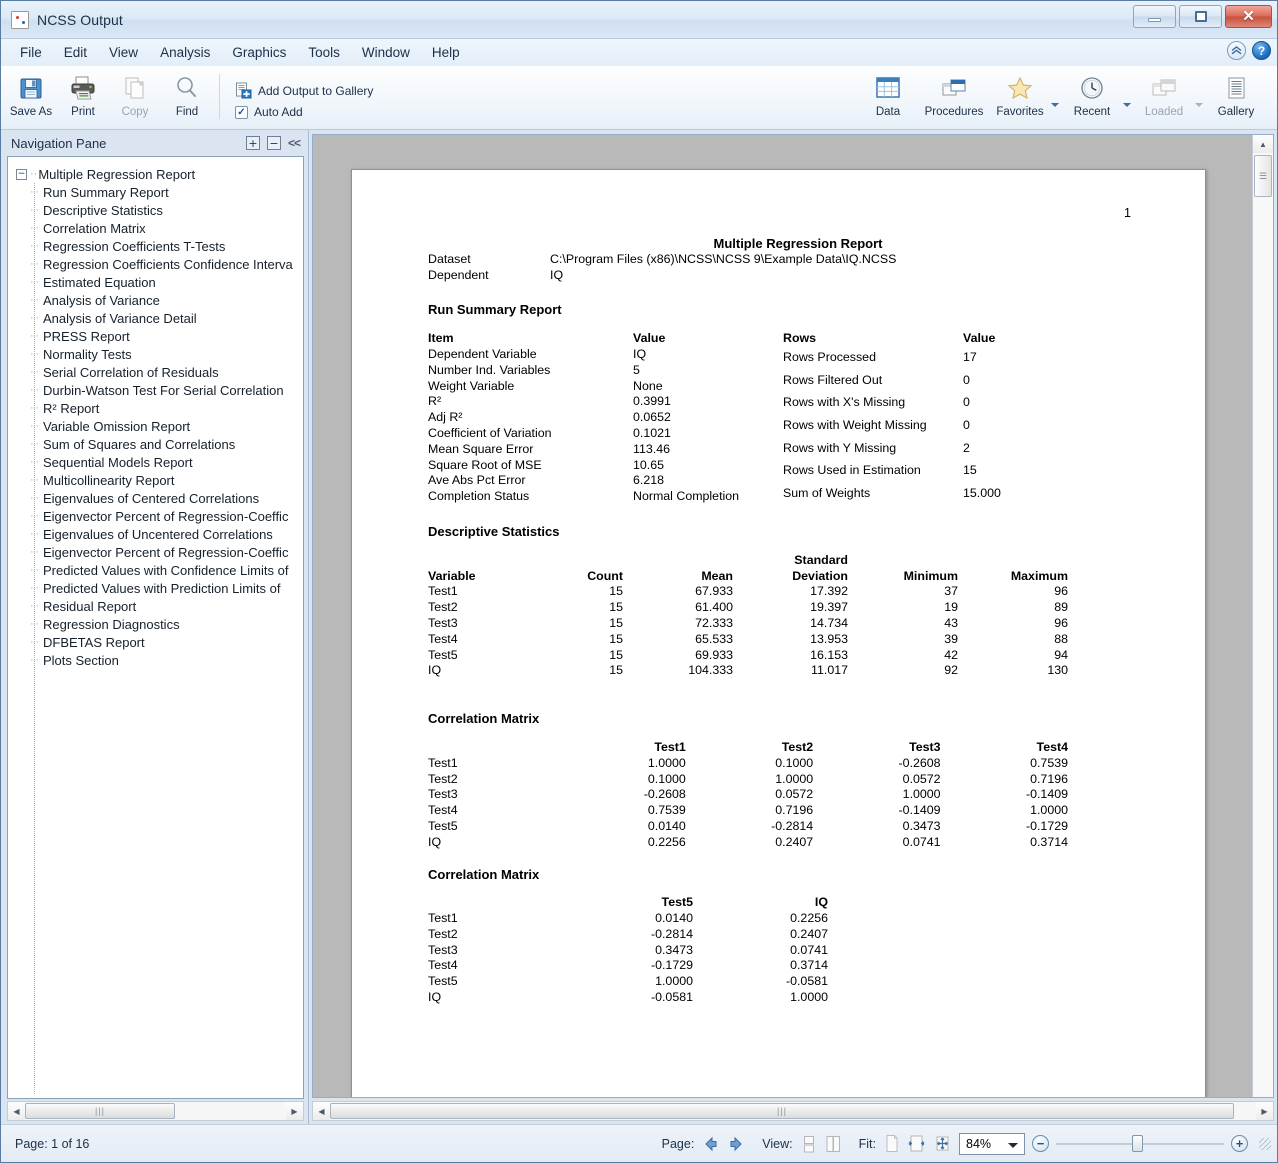 The width and height of the screenshot is (1278, 1163). What do you see at coordinates (294, 1111) in the screenshot?
I see `nav-scroll-right-arrow: ▶` at bounding box center [294, 1111].